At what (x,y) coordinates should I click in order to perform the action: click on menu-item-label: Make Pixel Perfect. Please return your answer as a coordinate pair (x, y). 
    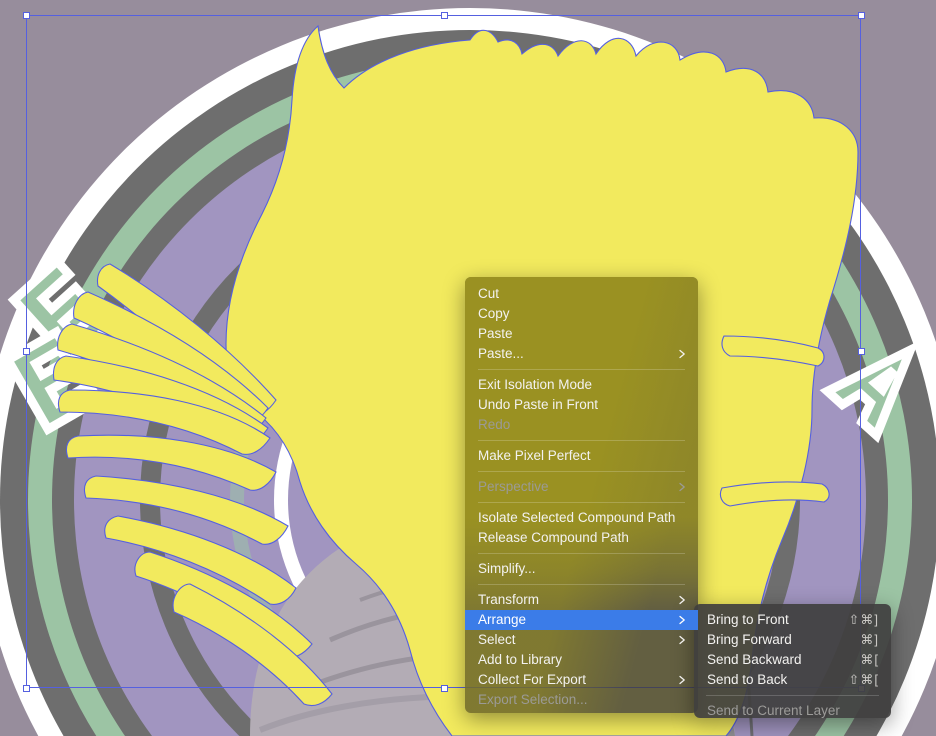
    Looking at the image, I should click on (534, 455).